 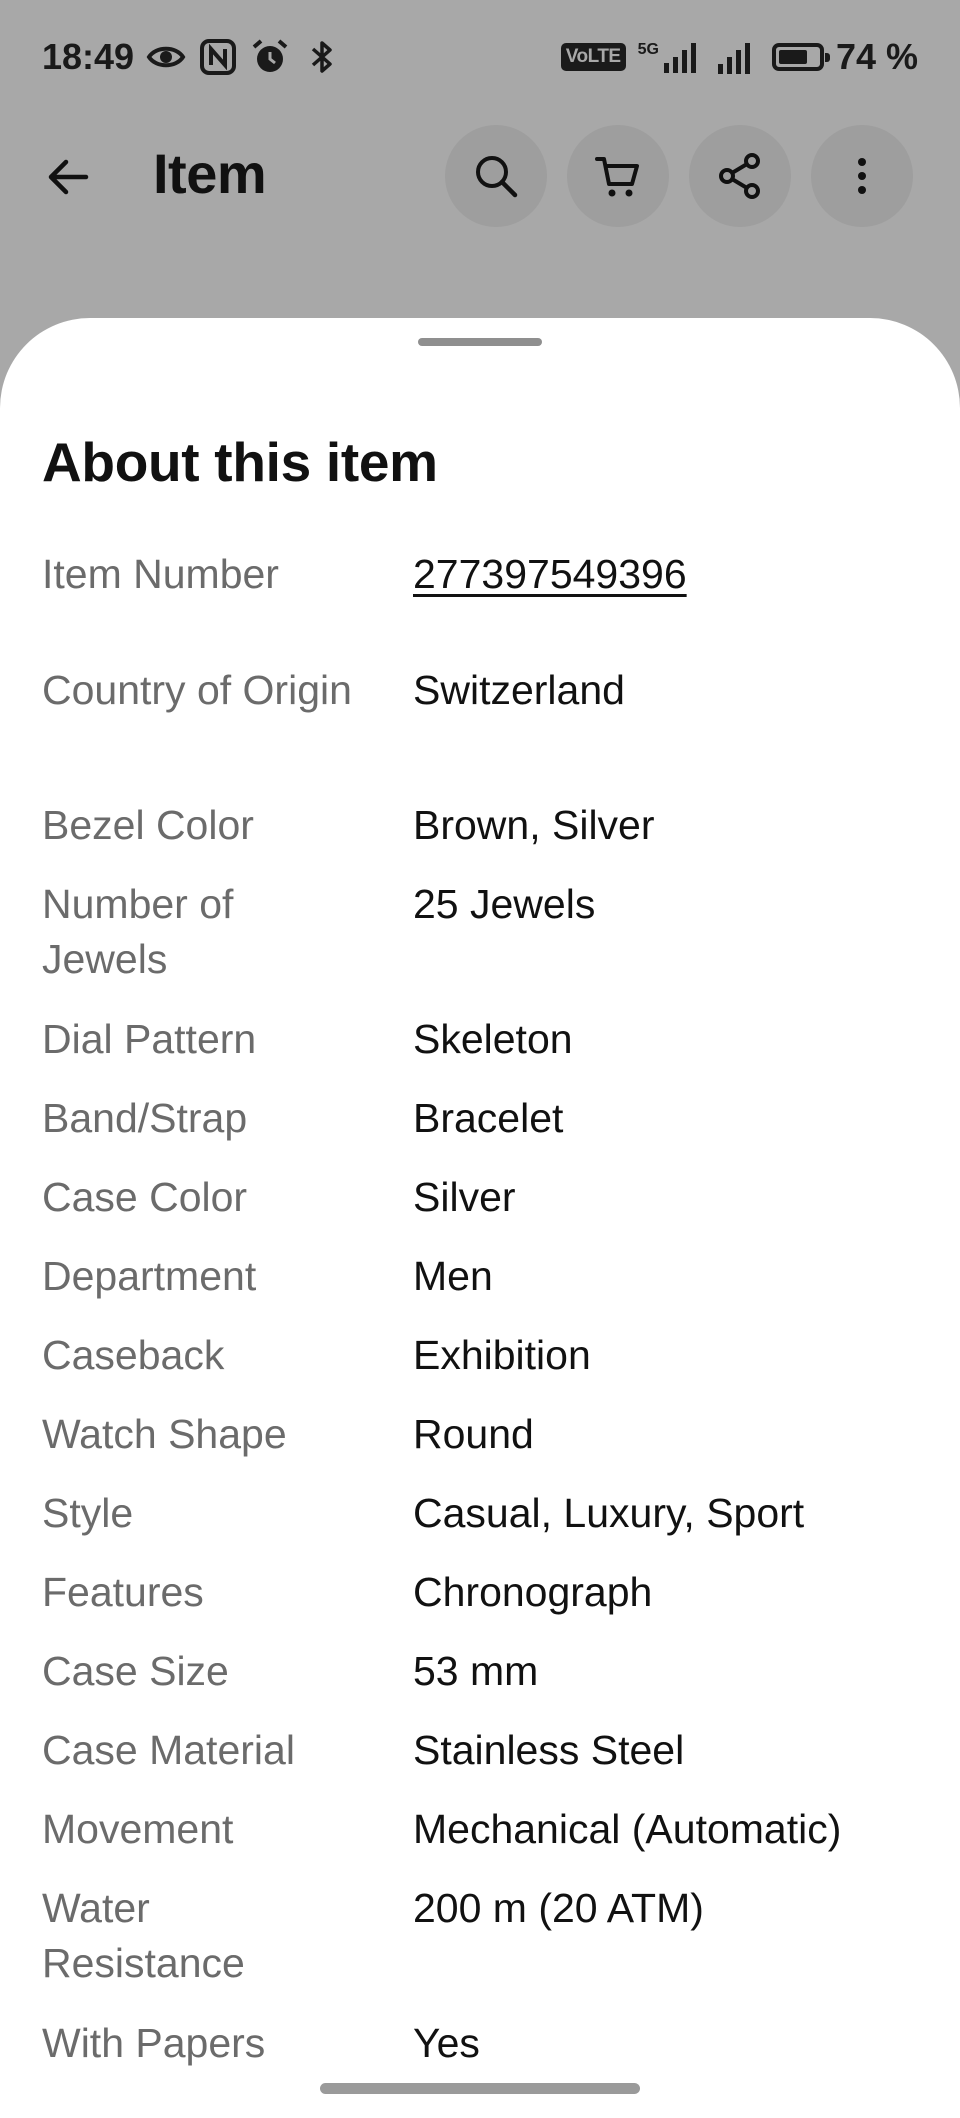 I want to click on gesture-nav-bar, so click(x=480, y=2088).